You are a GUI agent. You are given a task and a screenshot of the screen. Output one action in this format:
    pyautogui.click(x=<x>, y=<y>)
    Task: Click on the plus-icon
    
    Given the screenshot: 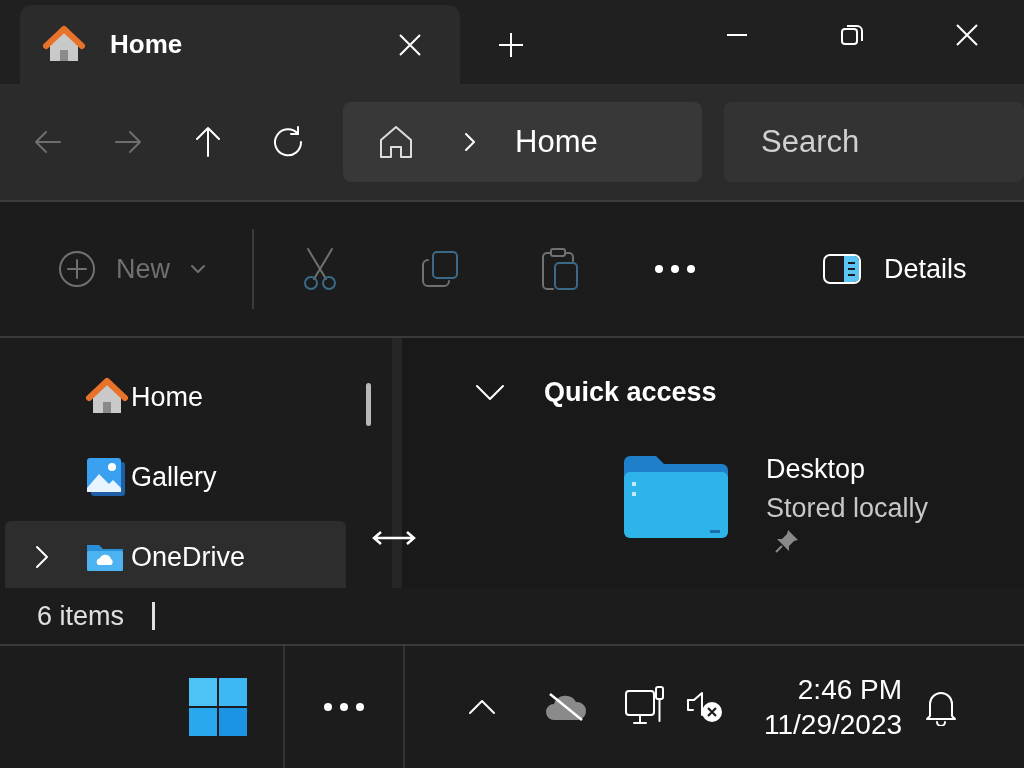 What is the action you would take?
    pyautogui.click(x=511, y=44)
    